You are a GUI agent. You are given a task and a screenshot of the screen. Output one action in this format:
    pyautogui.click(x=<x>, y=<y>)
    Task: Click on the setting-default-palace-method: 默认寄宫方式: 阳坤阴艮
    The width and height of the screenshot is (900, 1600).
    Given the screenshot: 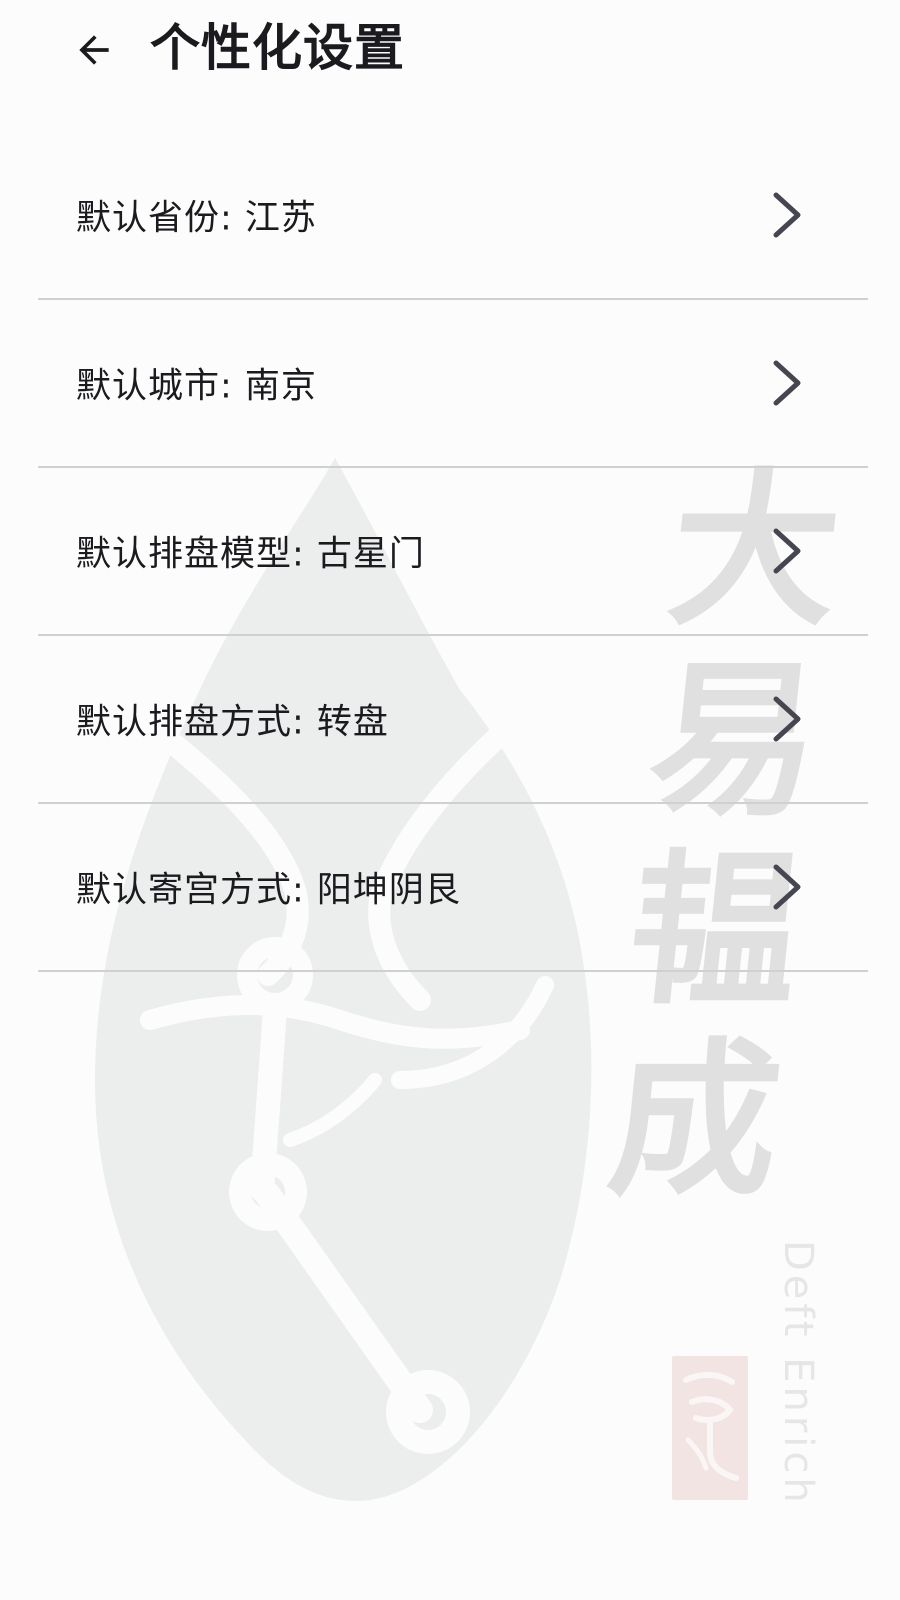 What is the action you would take?
    pyautogui.click(x=453, y=888)
    